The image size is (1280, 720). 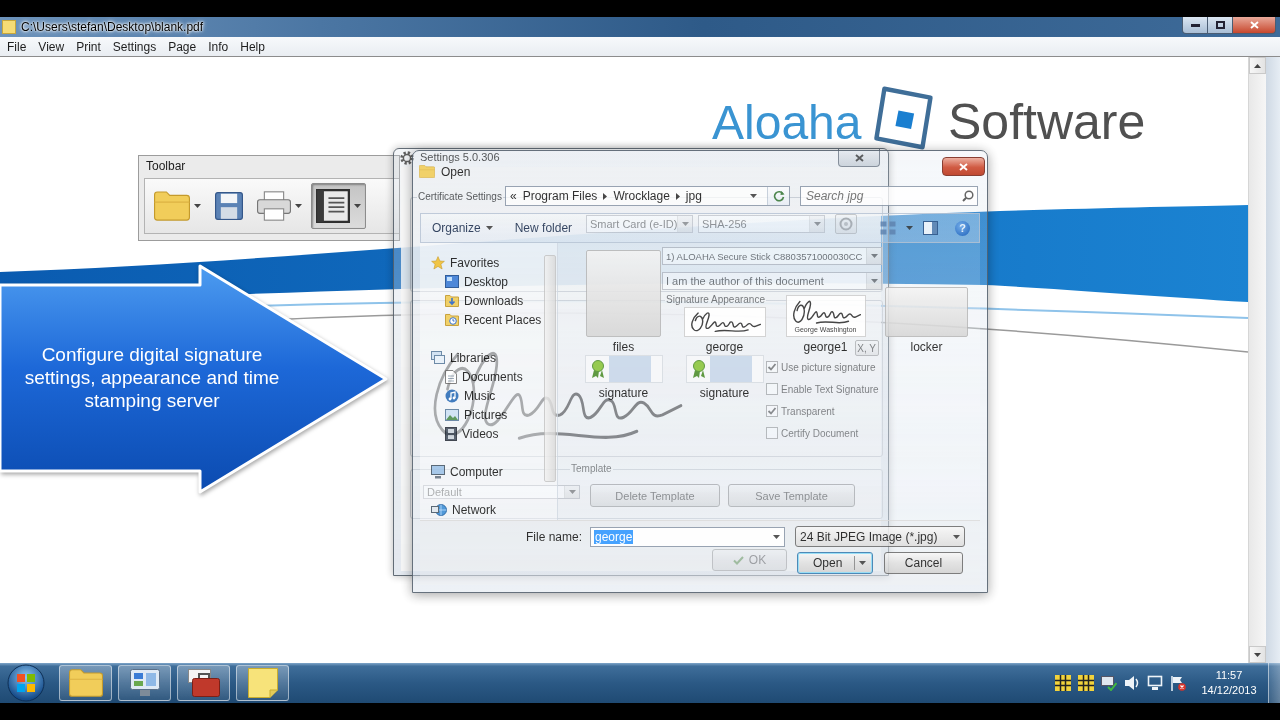 What do you see at coordinates (903, 118) in the screenshot?
I see `logo-icon` at bounding box center [903, 118].